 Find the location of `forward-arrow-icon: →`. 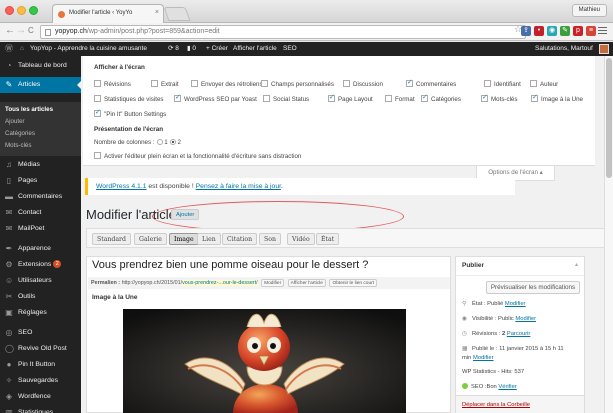

forward-arrow-icon: → is located at coordinates (21, 31).